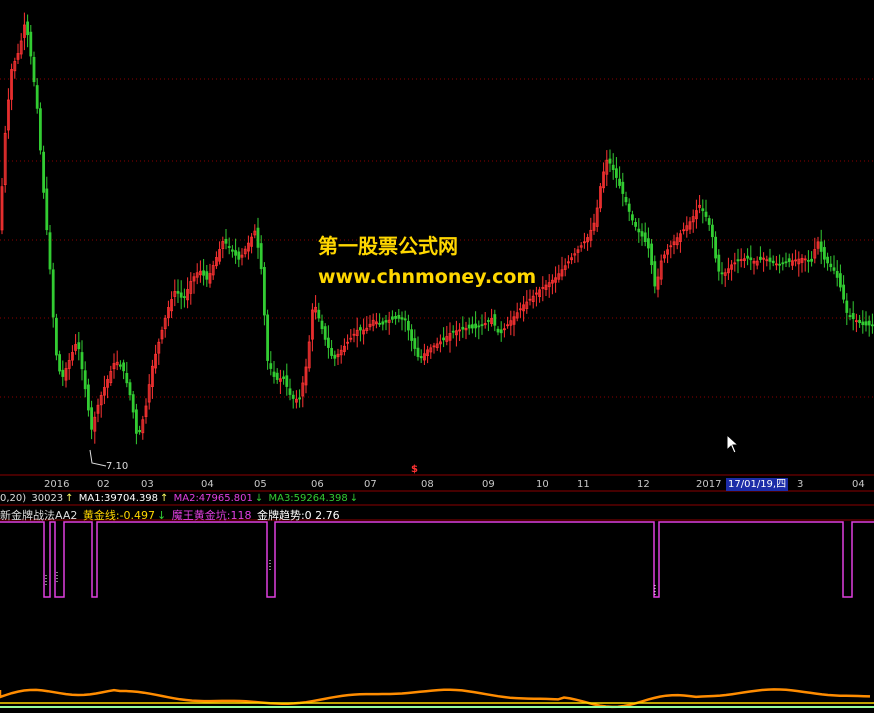  I want to click on gold-line-arrow: ↓, so click(162, 515).